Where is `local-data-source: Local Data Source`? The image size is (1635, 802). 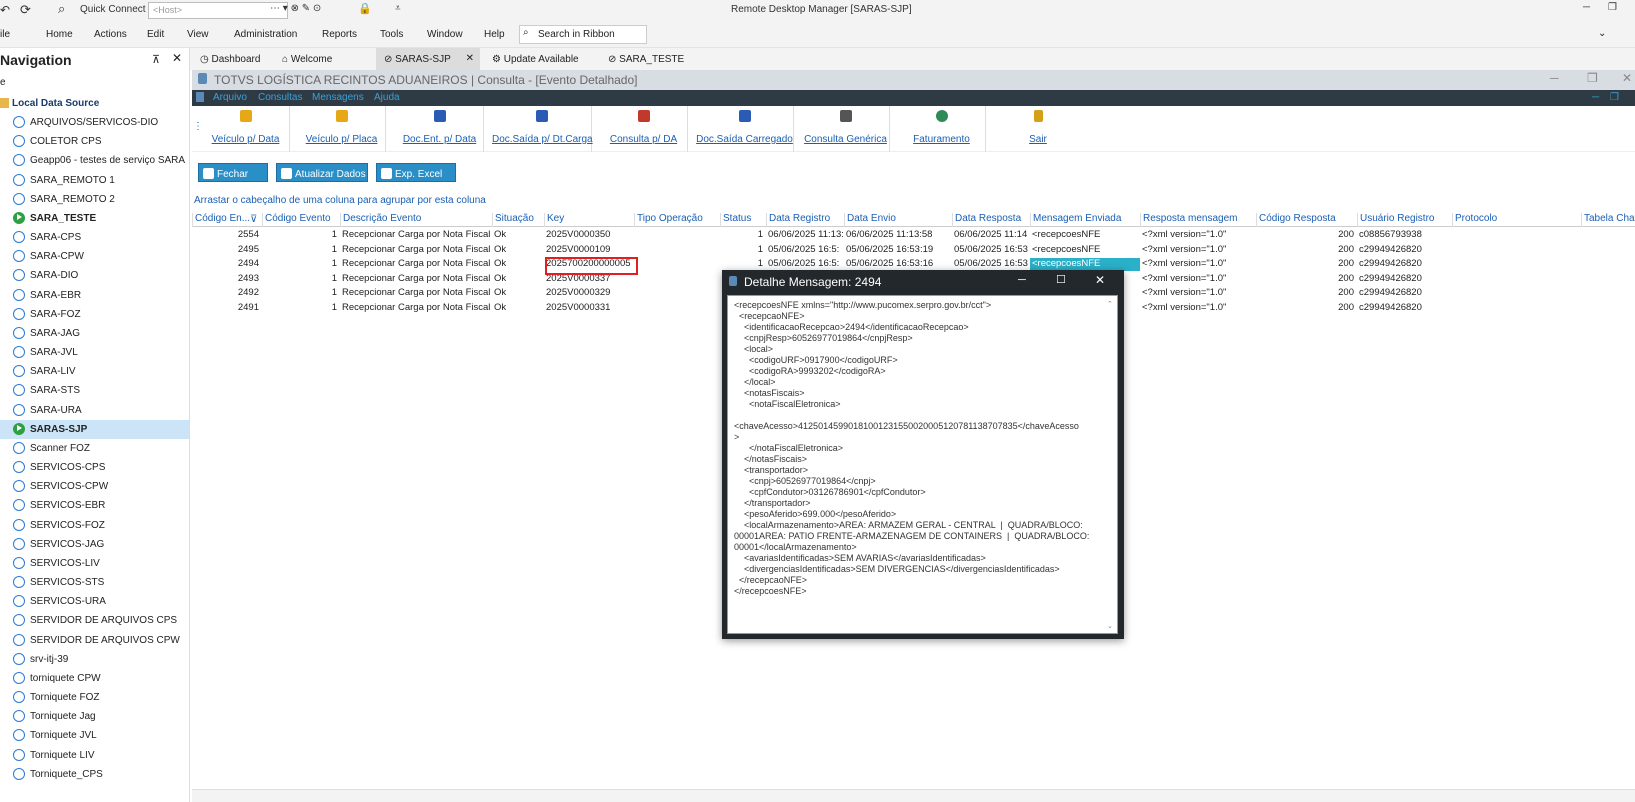
local-data-source: Local Data Source is located at coordinates (94, 104).